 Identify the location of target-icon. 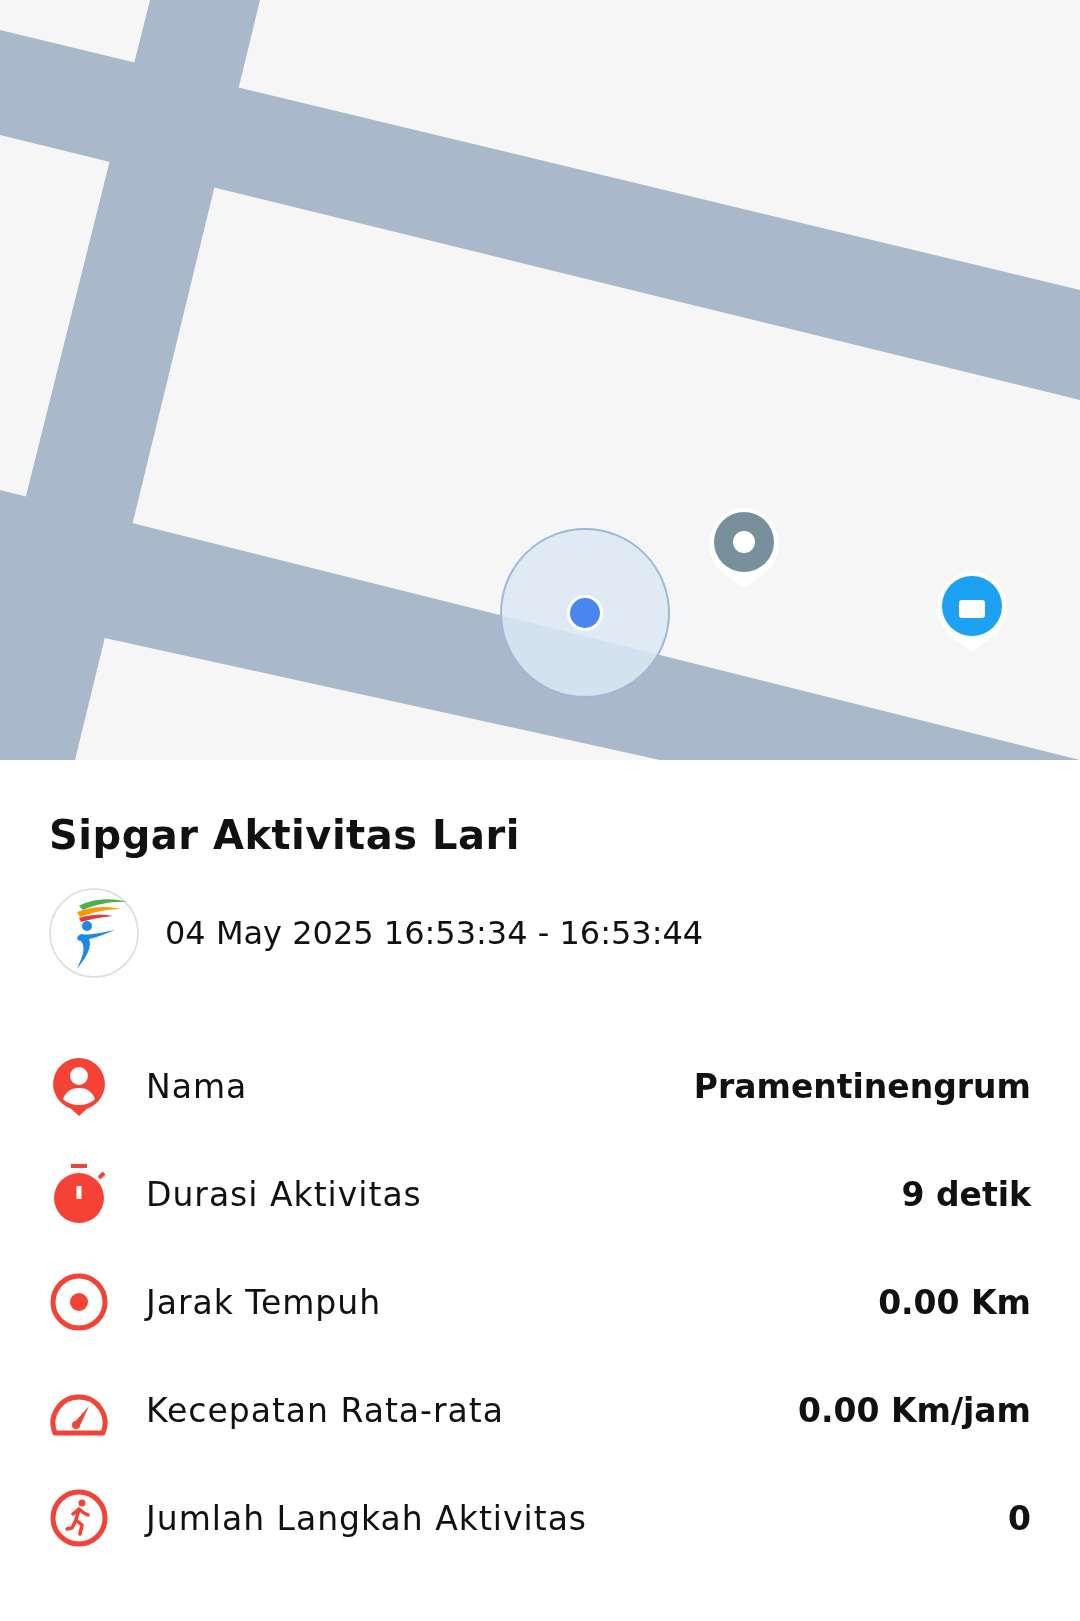
(79, 1302).